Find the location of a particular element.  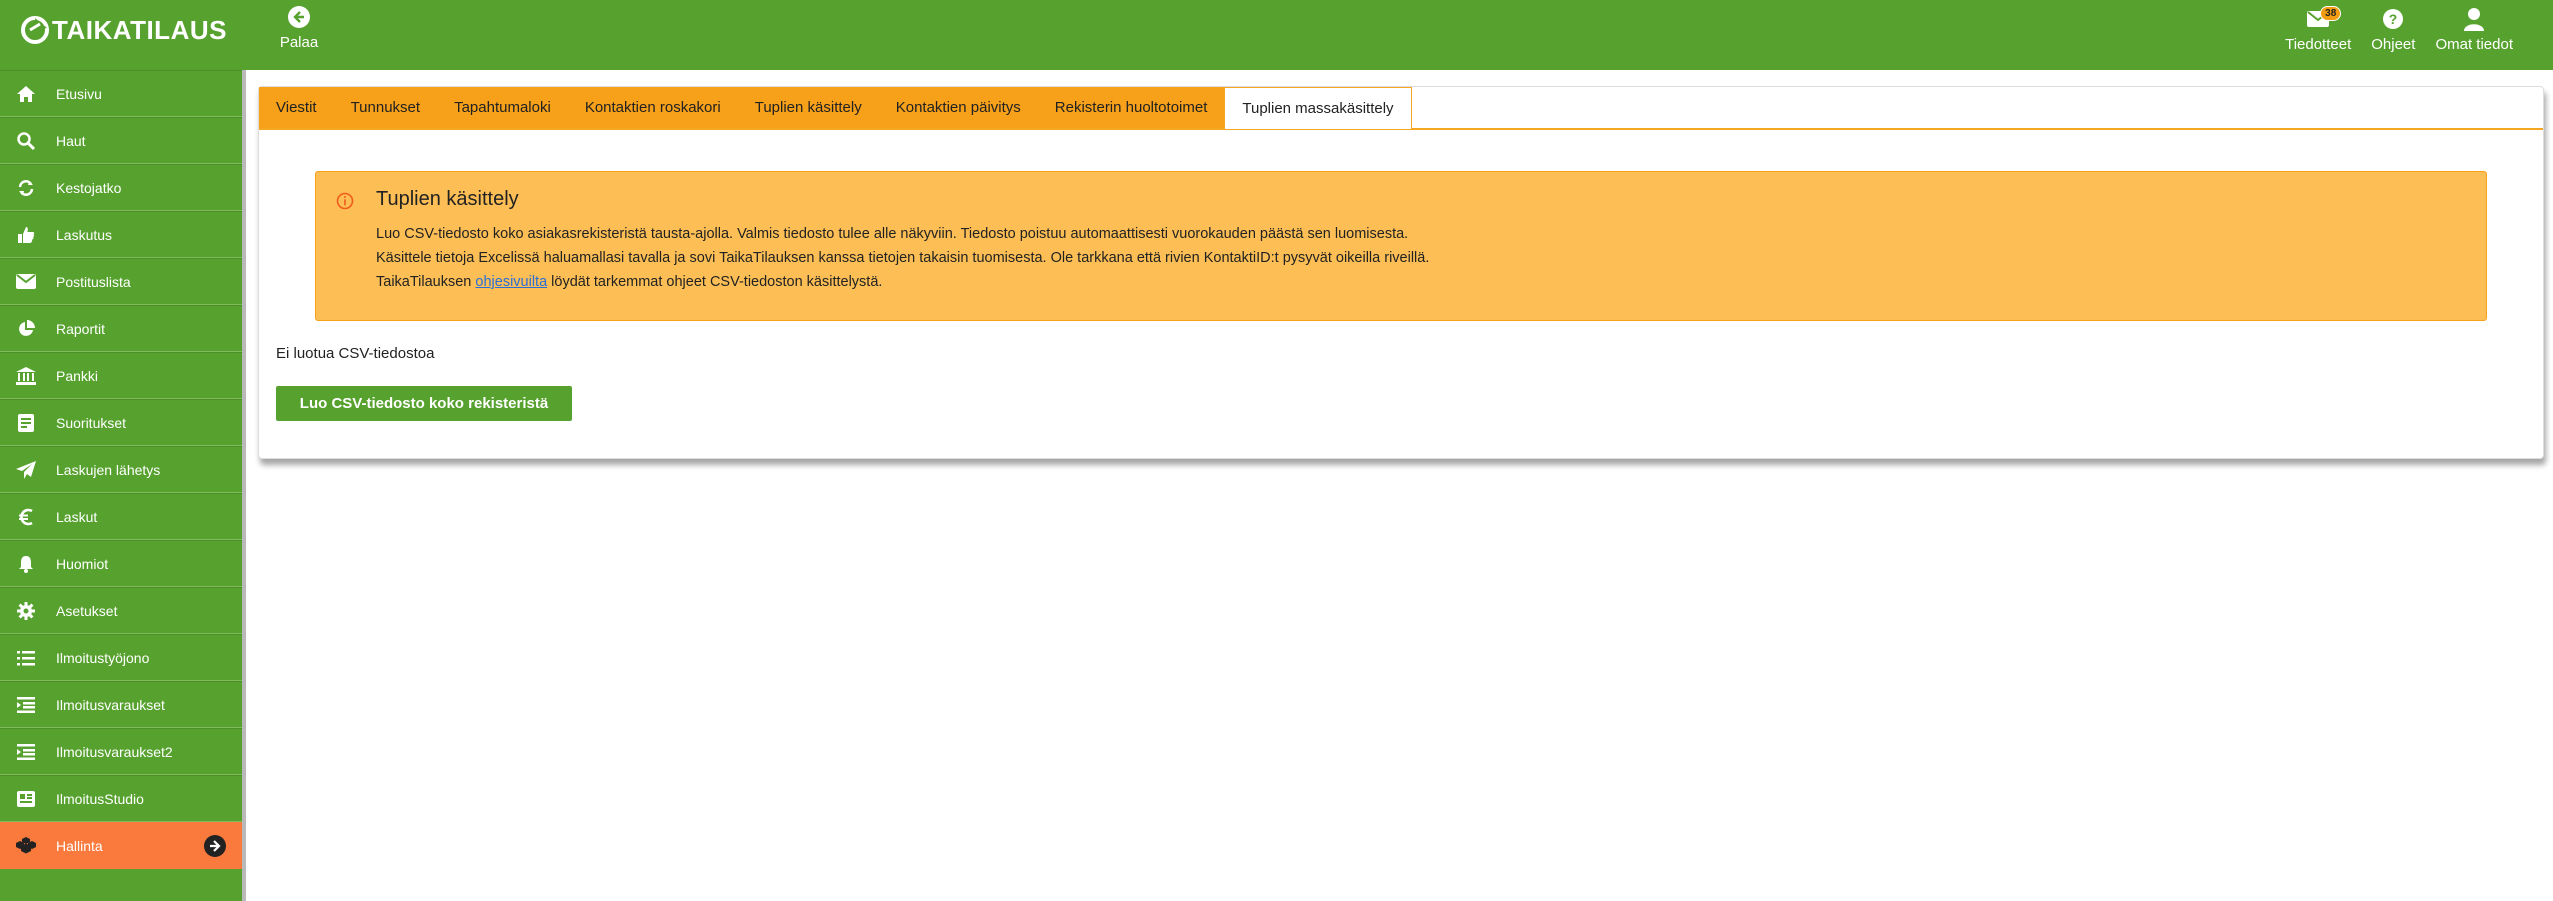

sidebar-item-label: Kestojatko is located at coordinates (89, 187).